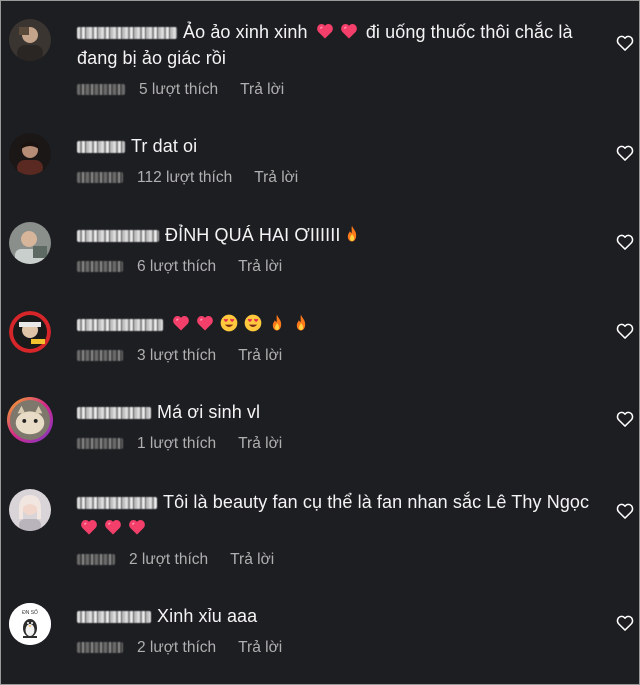 The height and width of the screenshot is (685, 640). What do you see at coordinates (176, 355) in the screenshot?
I see `like-count: 3 lượt thích` at bounding box center [176, 355].